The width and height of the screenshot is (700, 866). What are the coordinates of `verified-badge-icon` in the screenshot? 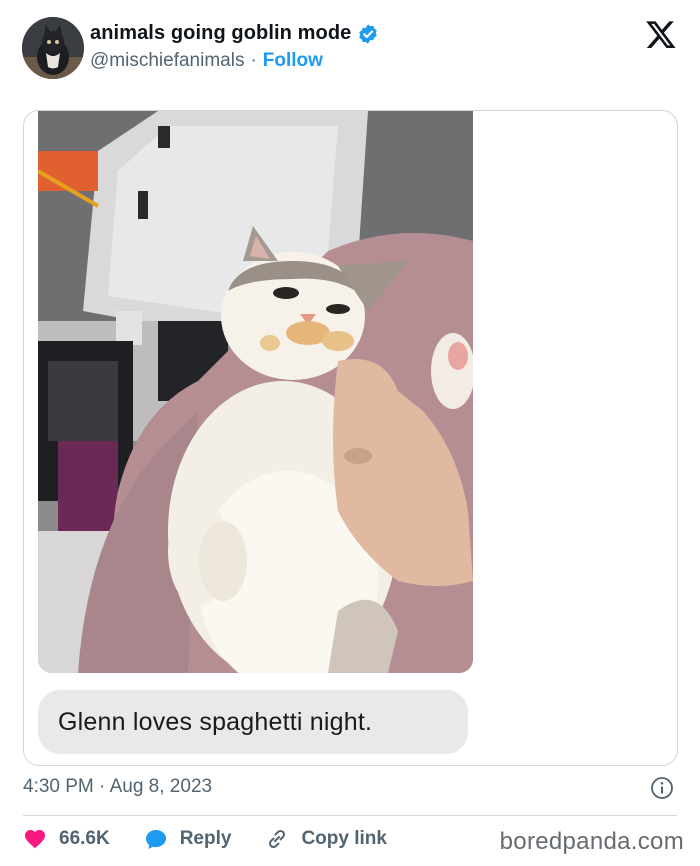 It's located at (368, 34).